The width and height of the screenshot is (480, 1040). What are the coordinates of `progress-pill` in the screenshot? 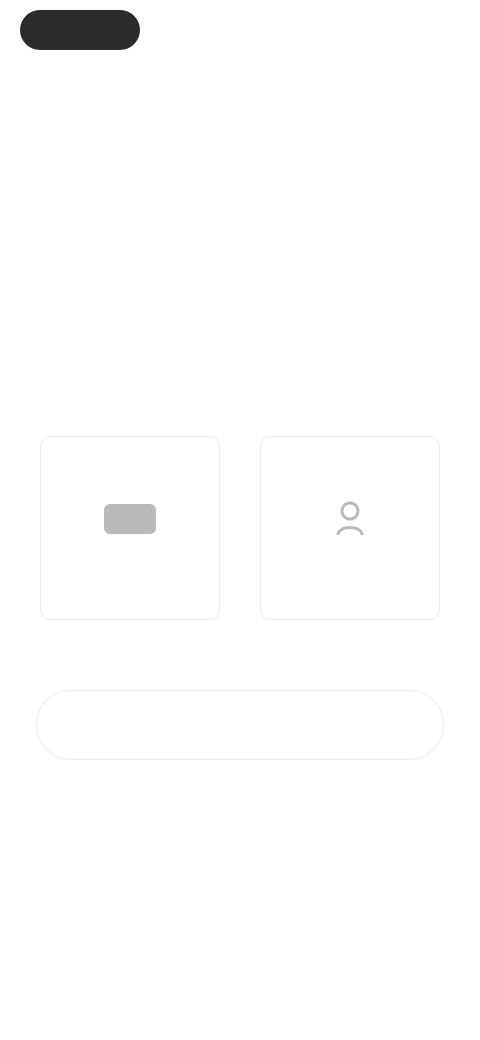 It's located at (80, 30).